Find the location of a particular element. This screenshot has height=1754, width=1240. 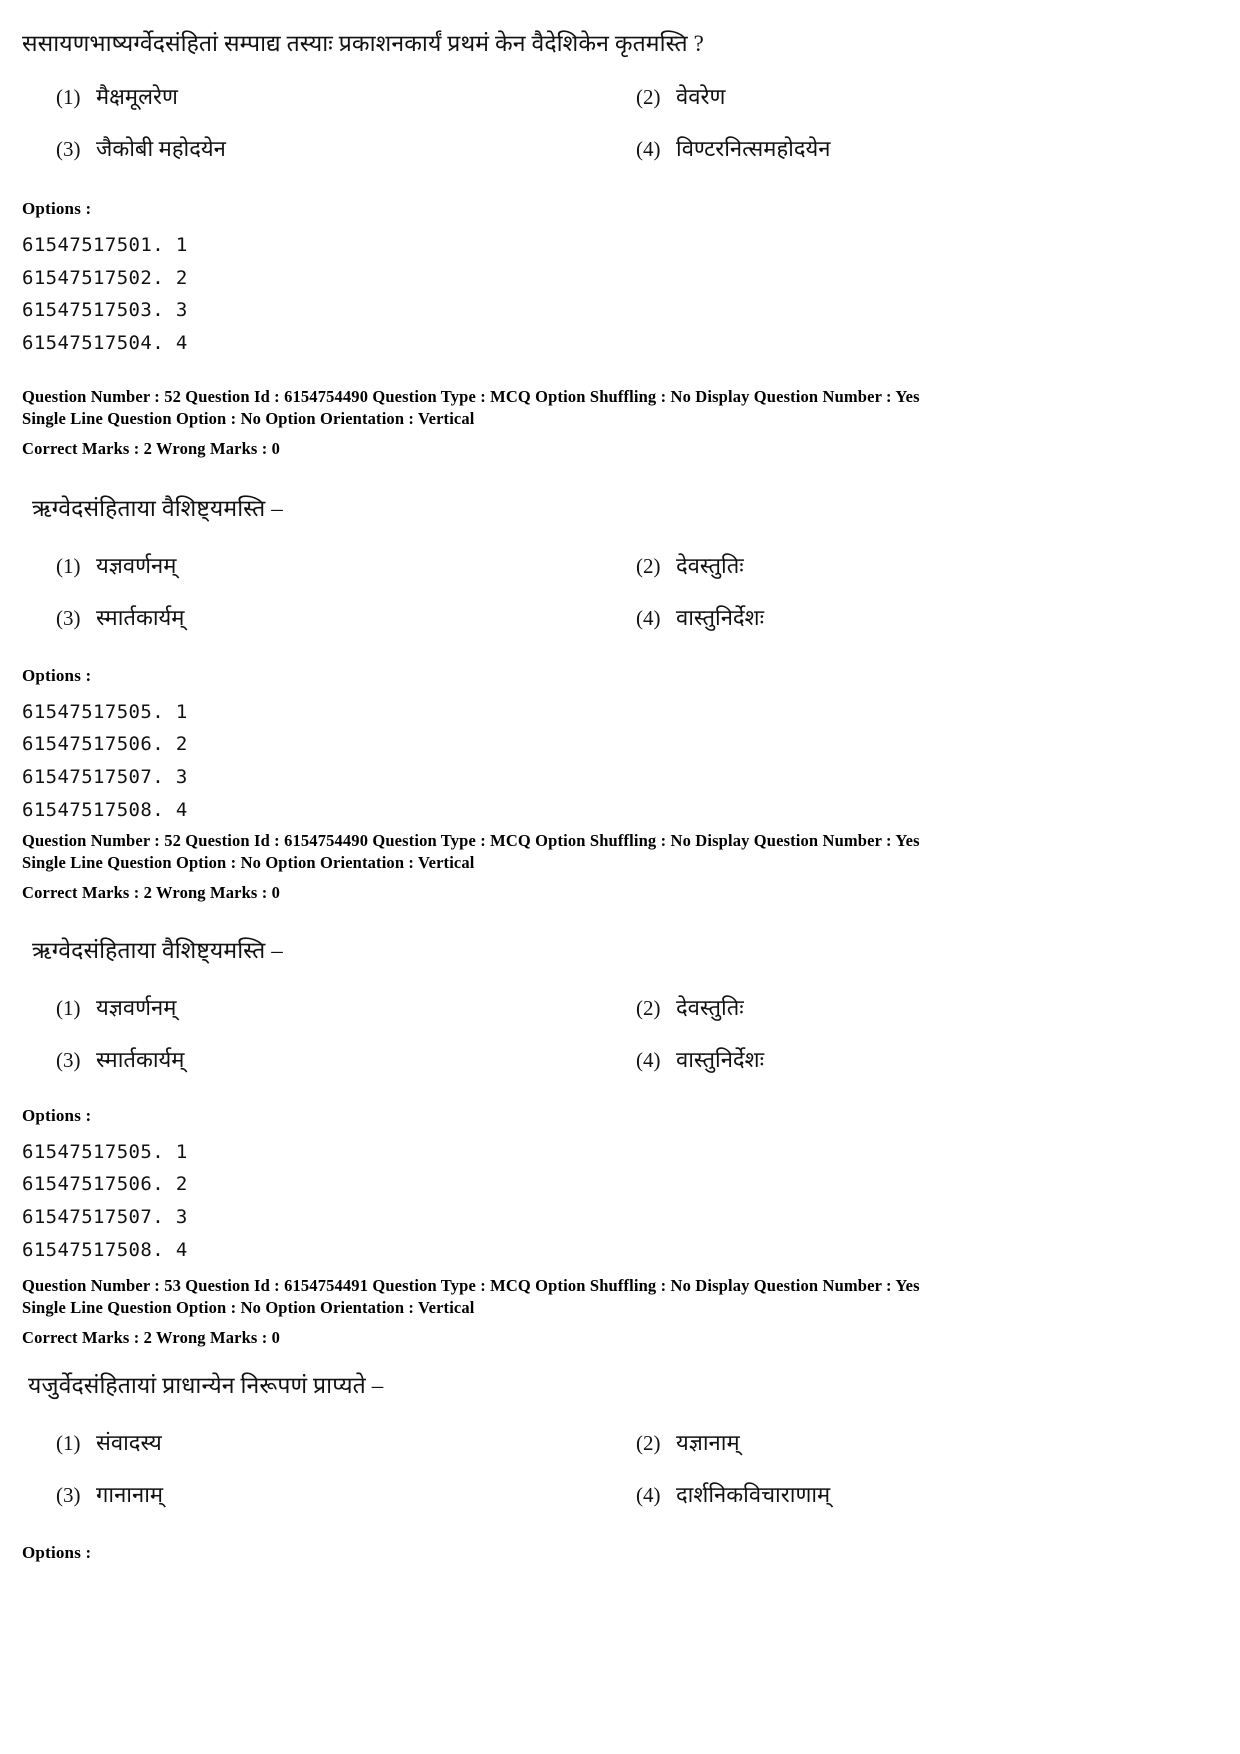

option-id: 61547517502. 2 is located at coordinates (105, 277).